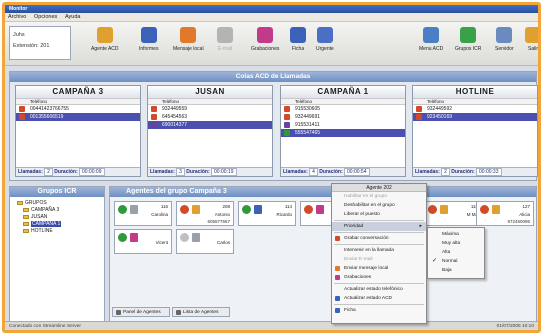  I want to click on menu-opciones: Opciones, so click(45, 17).